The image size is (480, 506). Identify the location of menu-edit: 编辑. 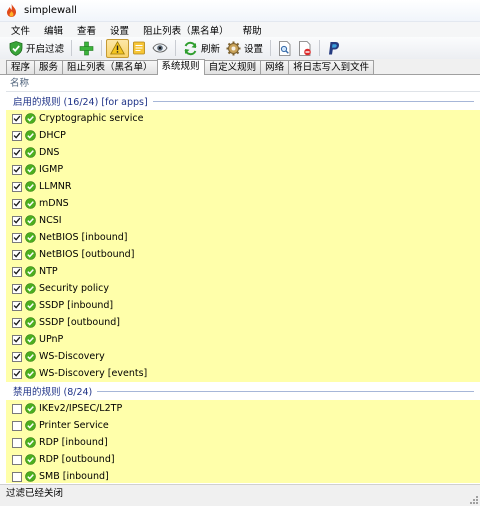
(53, 30).